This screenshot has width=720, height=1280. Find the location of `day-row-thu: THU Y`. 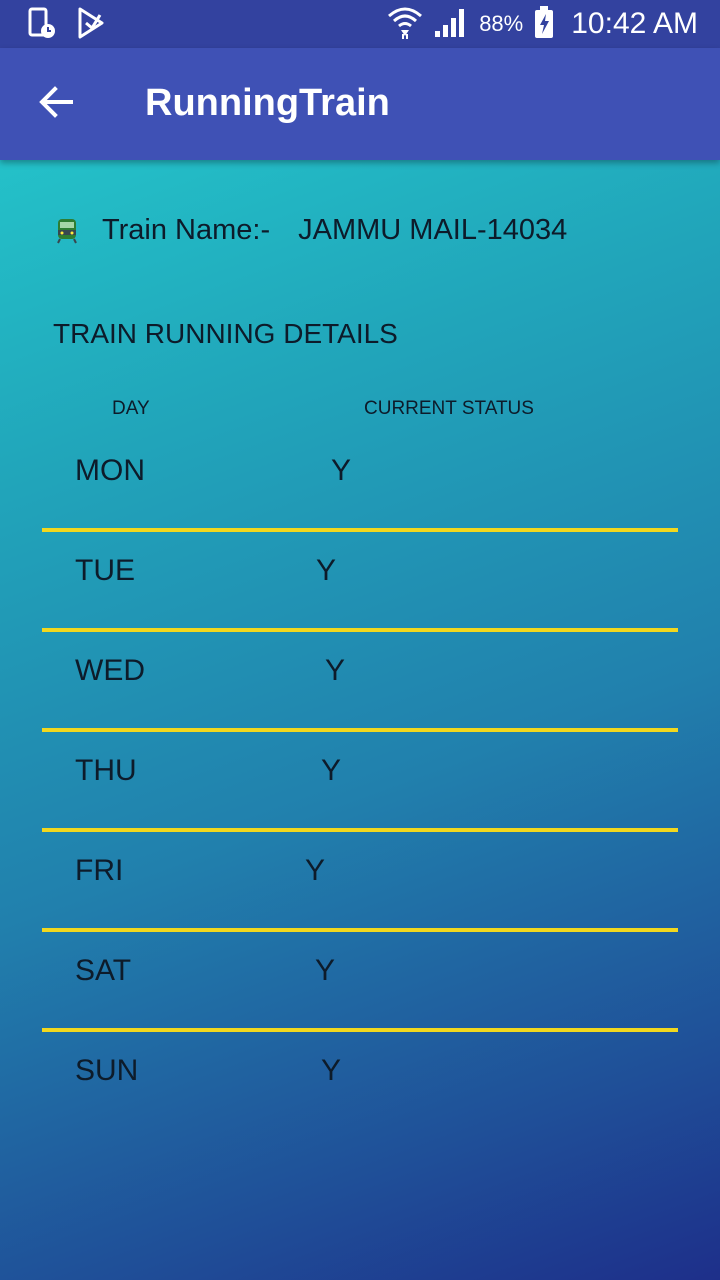

day-row-thu: THU Y is located at coordinates (360, 782).